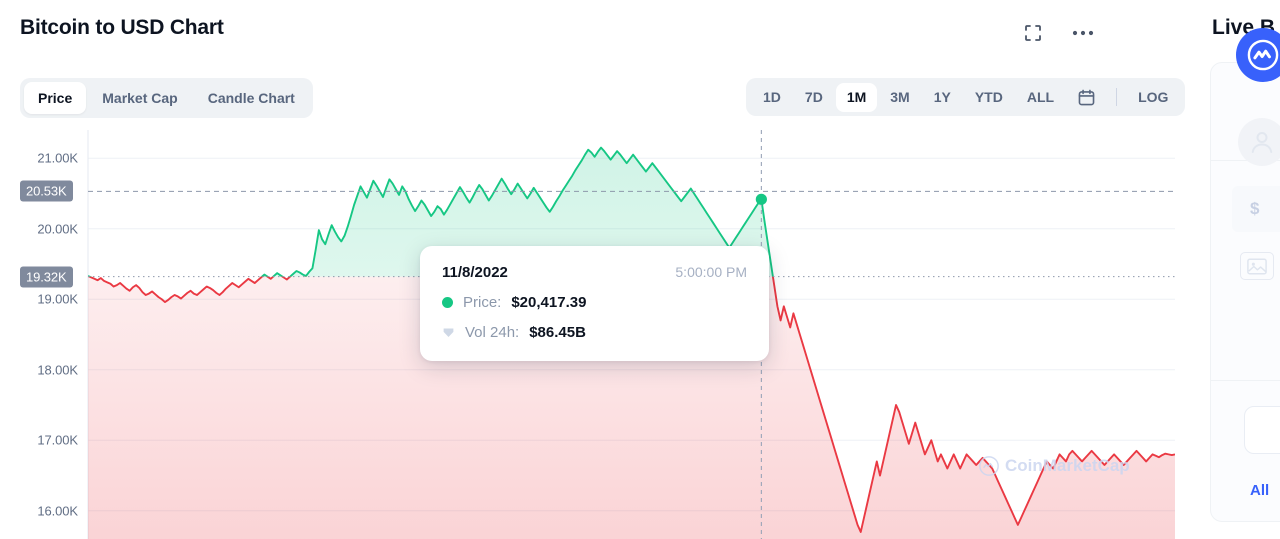 The width and height of the screenshot is (1280, 539). I want to click on time-range-selector: 1D 7D 1M 3M 1Y YTD ALL LOG, so click(966, 97).